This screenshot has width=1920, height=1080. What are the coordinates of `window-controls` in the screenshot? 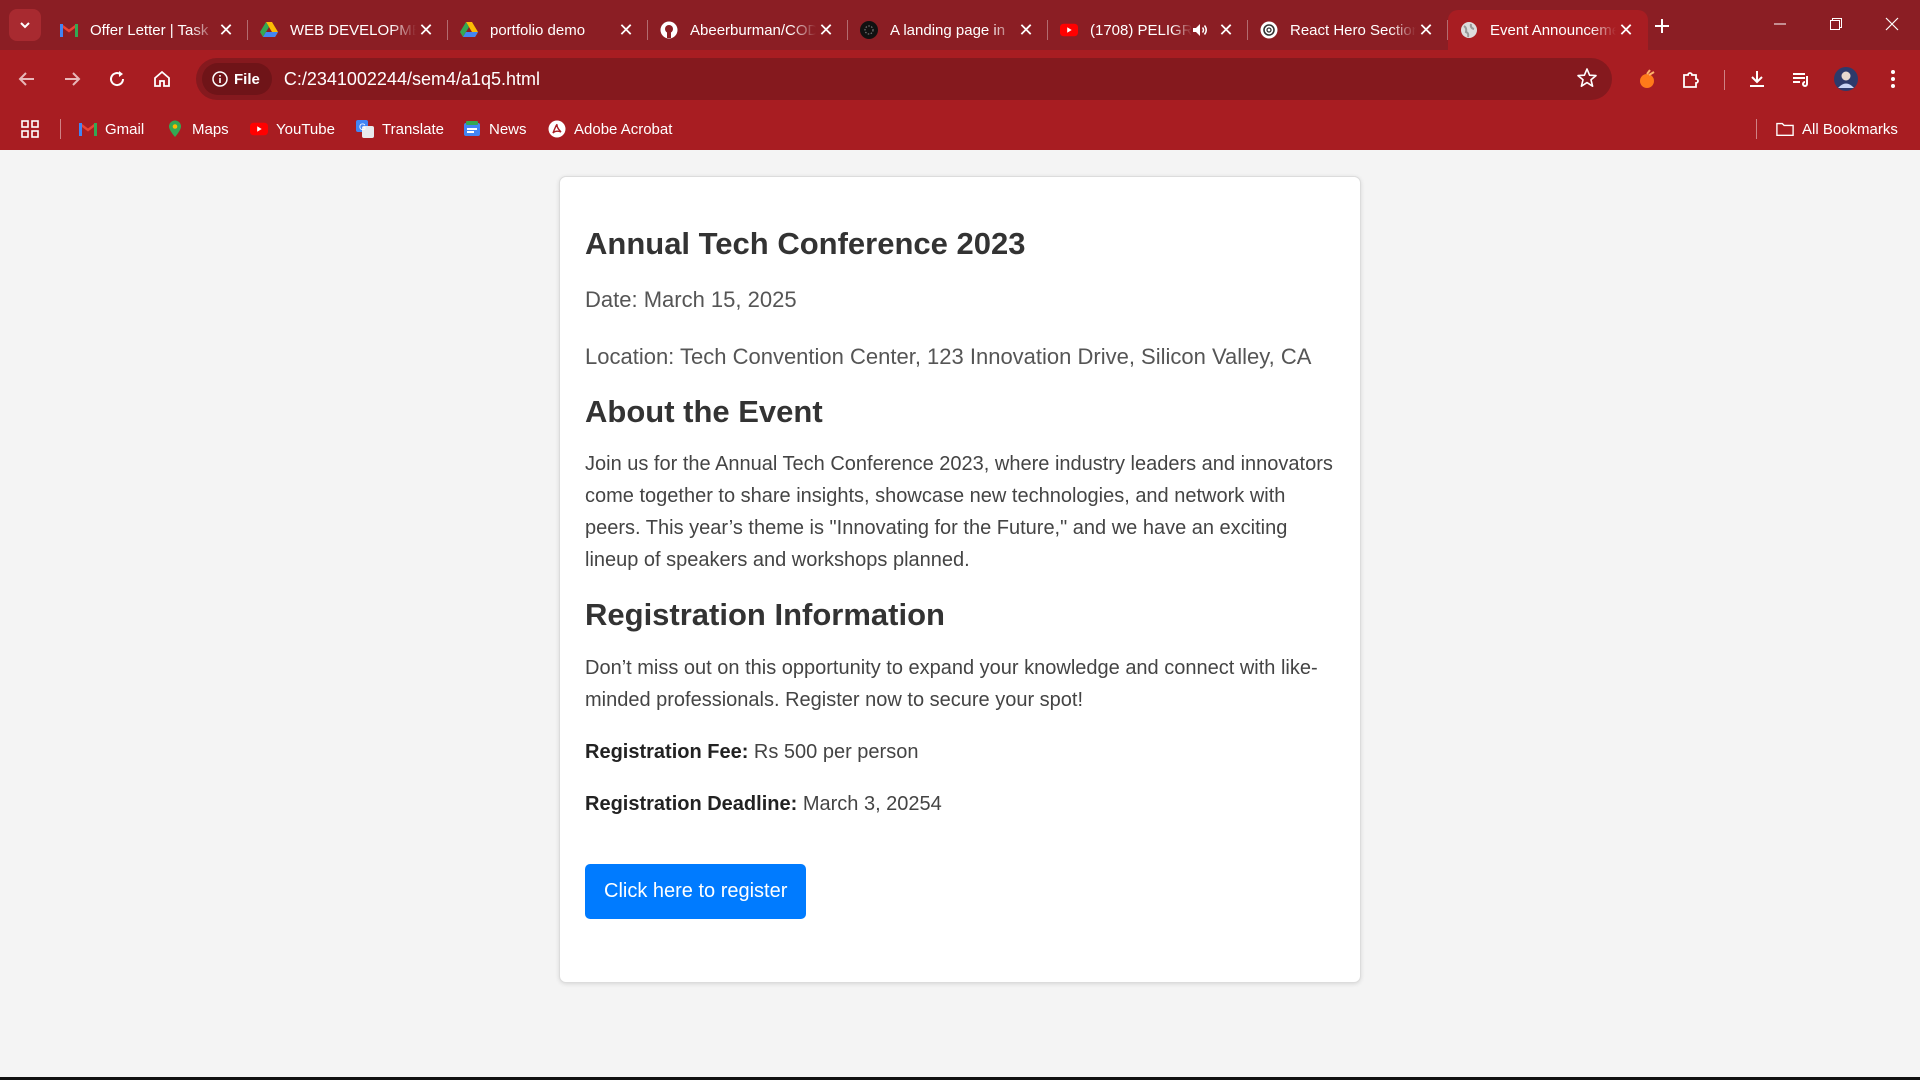 It's located at (1836, 24).